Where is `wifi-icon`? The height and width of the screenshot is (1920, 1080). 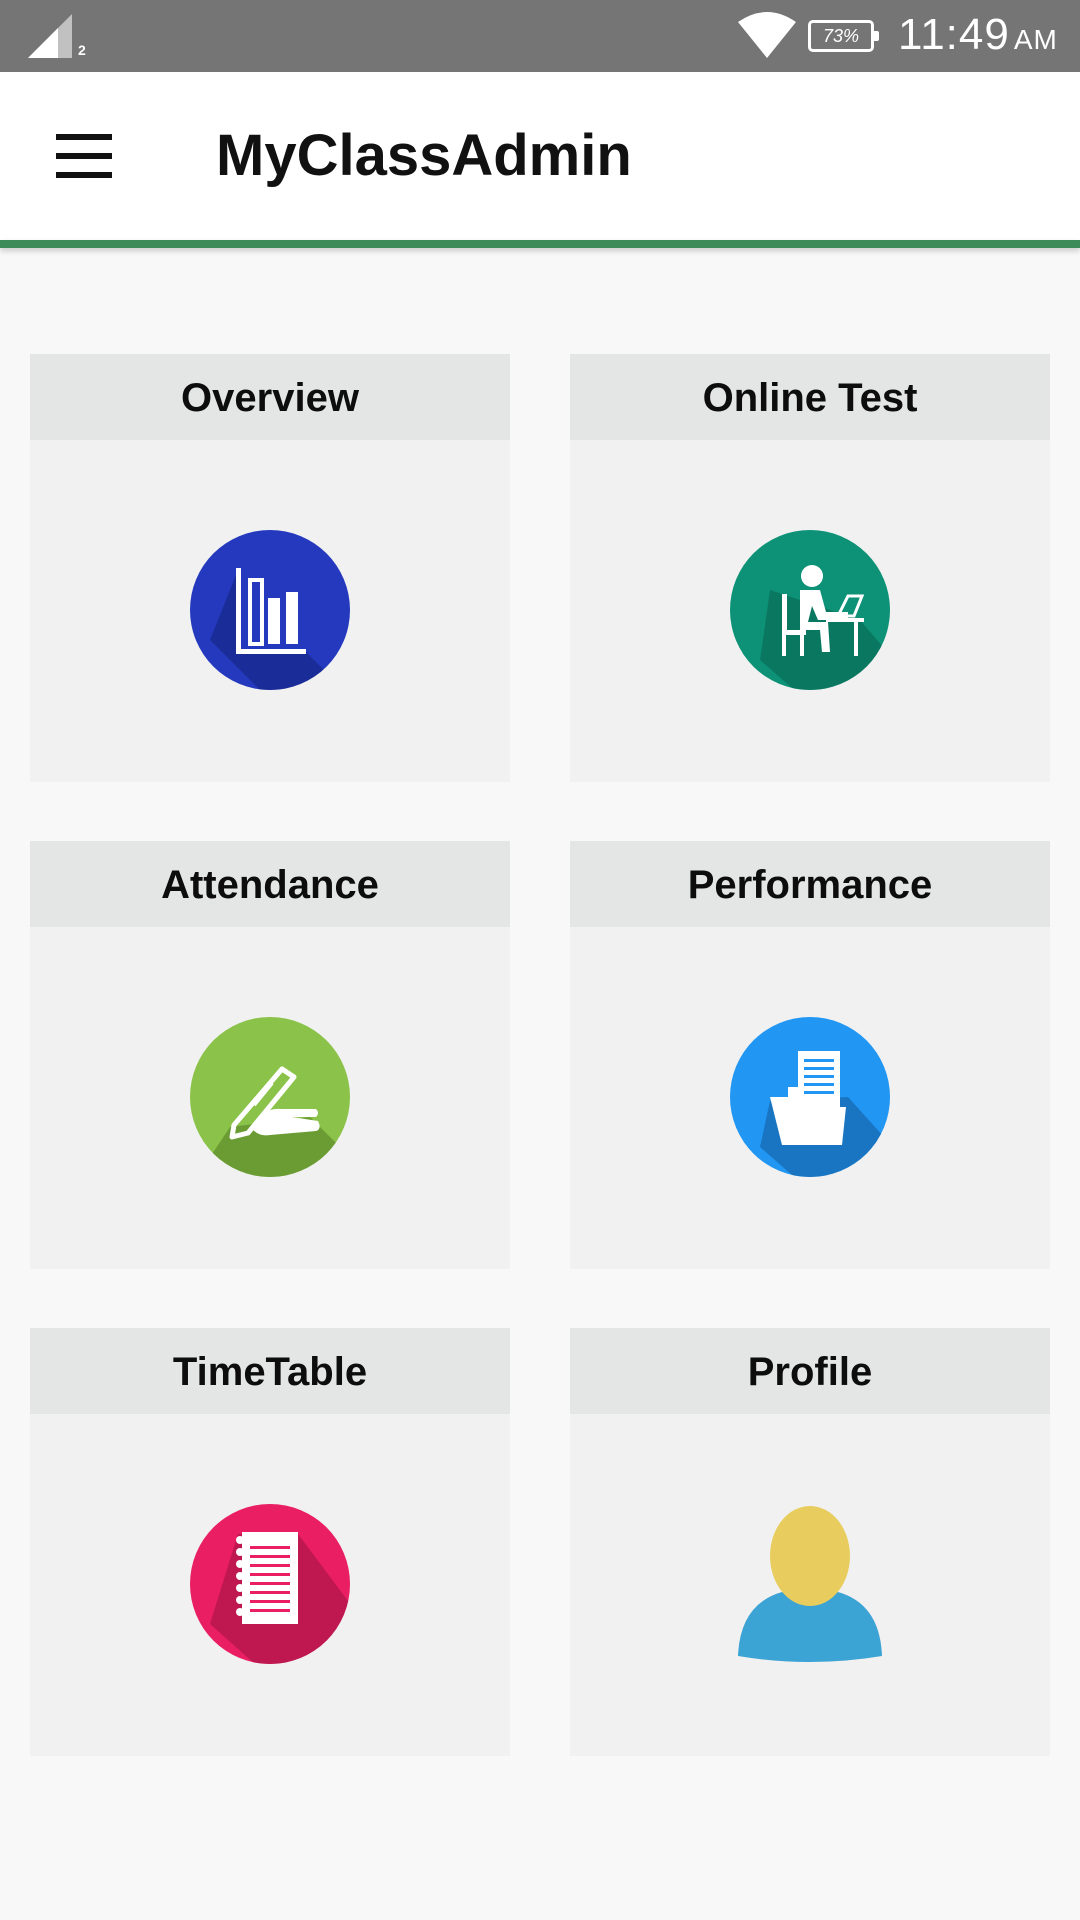 wifi-icon is located at coordinates (767, 35).